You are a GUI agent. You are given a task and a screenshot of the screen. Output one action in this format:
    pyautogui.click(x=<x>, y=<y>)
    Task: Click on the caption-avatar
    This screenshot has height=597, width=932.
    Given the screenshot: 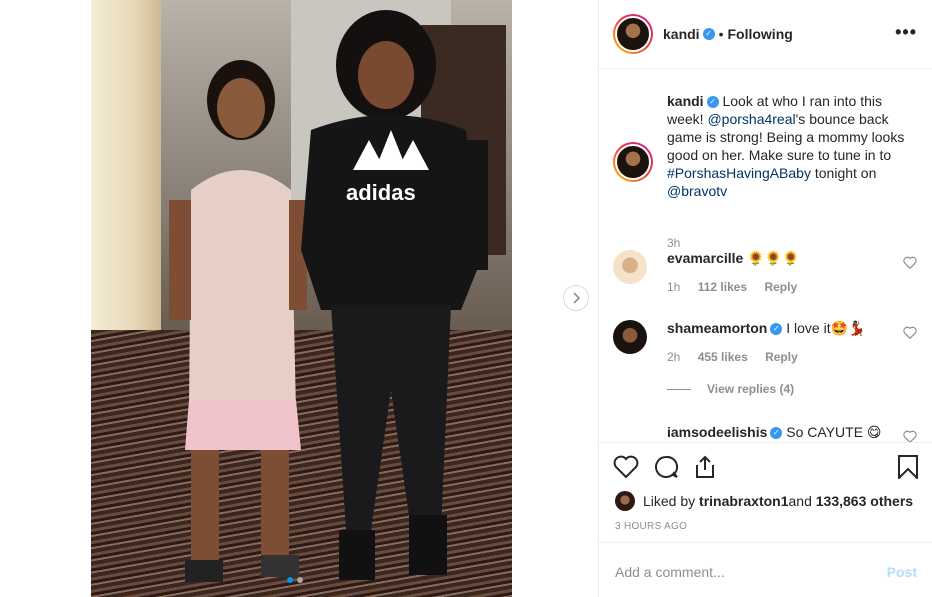 What is the action you would take?
    pyautogui.click(x=633, y=162)
    